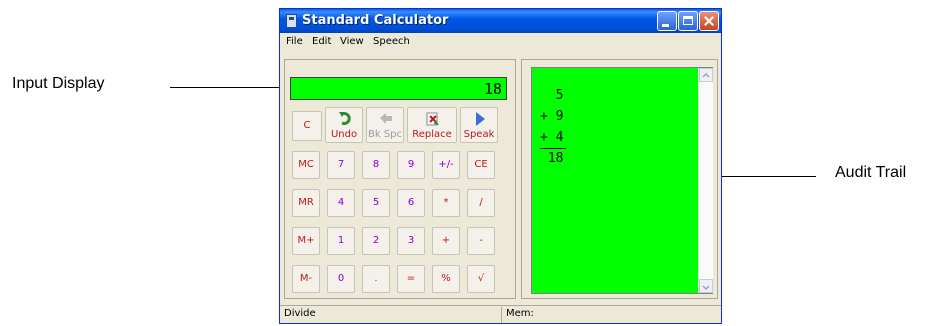  Describe the element at coordinates (307, 126) in the screenshot. I see `clear-button: C` at that location.